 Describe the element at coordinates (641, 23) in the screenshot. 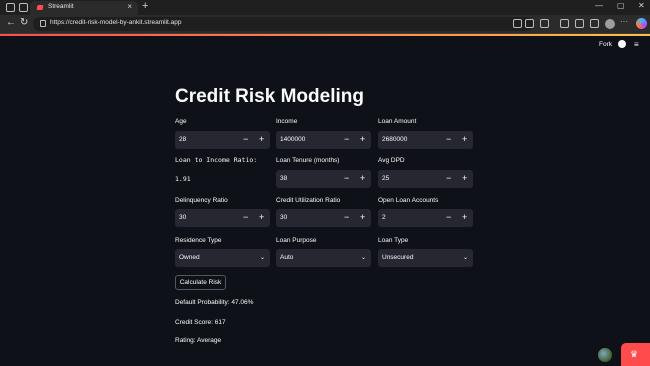

I see `copilot-icon` at that location.